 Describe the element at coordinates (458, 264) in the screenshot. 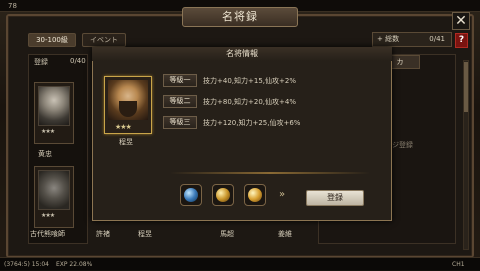

I see `channel-label: CH1` at that location.